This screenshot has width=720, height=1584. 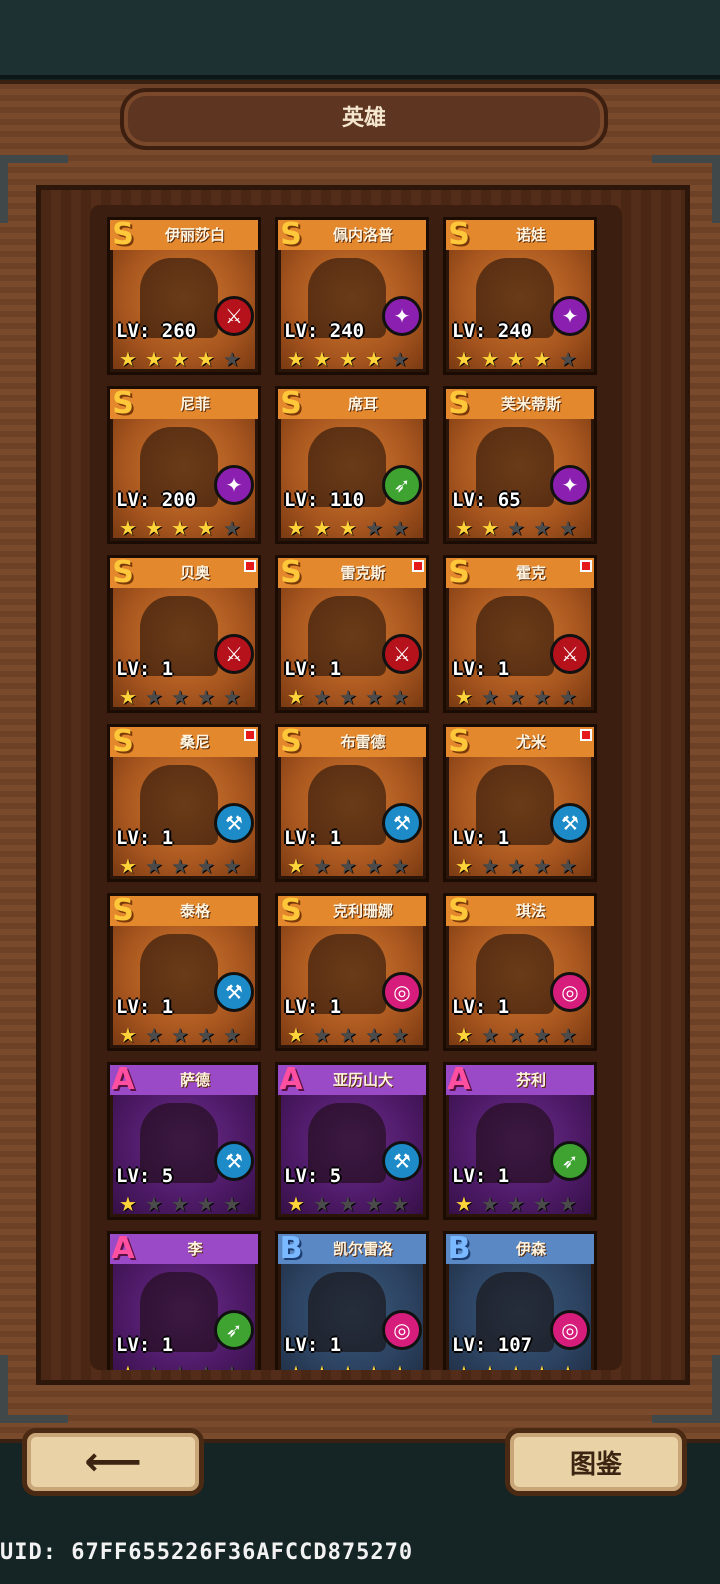 What do you see at coordinates (362, 1080) in the screenshot?
I see `hero-name: 亚历山大` at bounding box center [362, 1080].